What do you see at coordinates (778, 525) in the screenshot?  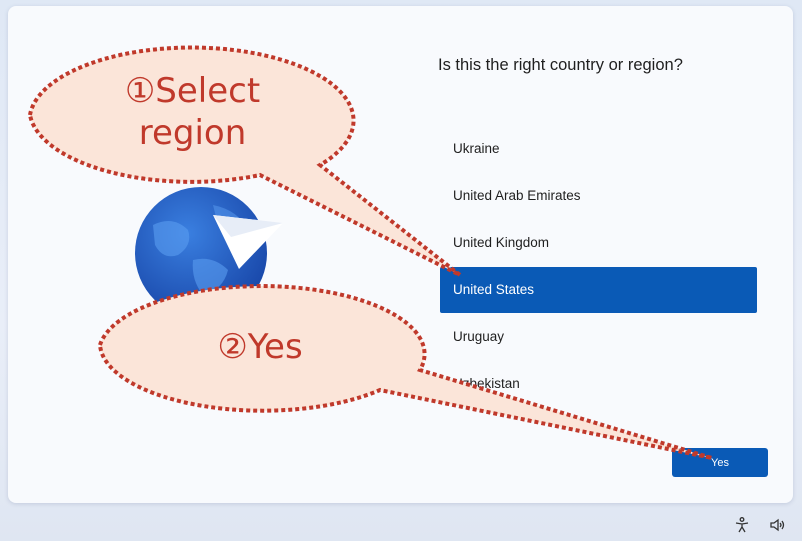 I see `volume-icon` at bounding box center [778, 525].